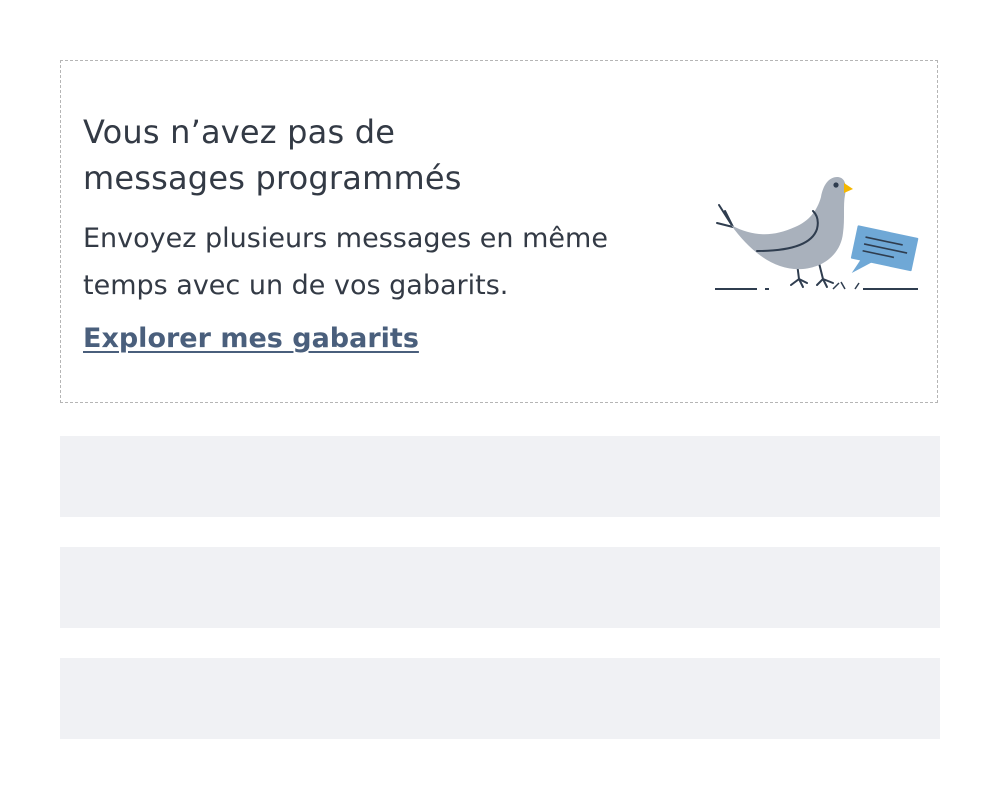 This screenshot has height=800, width=1000. What do you see at coordinates (296, 285) in the screenshot?
I see `description-line-2: temps avec un de vos gabarits.` at bounding box center [296, 285].